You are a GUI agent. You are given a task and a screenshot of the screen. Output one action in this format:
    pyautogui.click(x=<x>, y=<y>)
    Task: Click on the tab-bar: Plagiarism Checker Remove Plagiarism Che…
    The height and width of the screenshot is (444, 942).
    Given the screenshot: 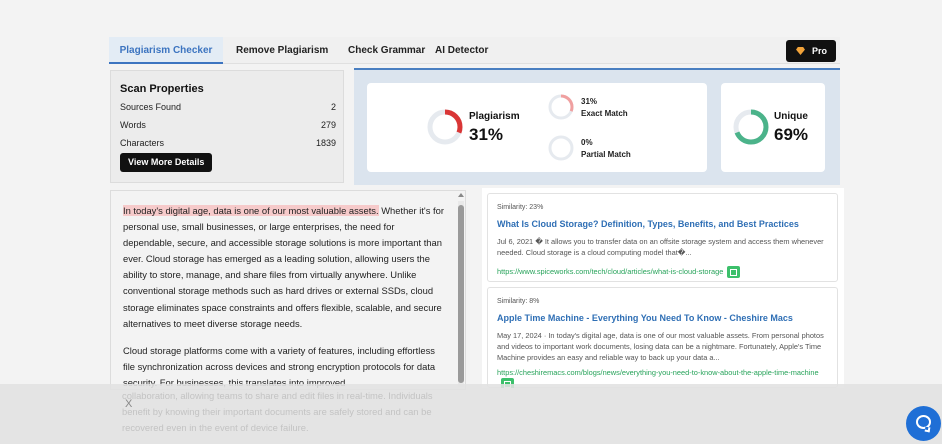 What is the action you would take?
    pyautogui.click(x=474, y=50)
    